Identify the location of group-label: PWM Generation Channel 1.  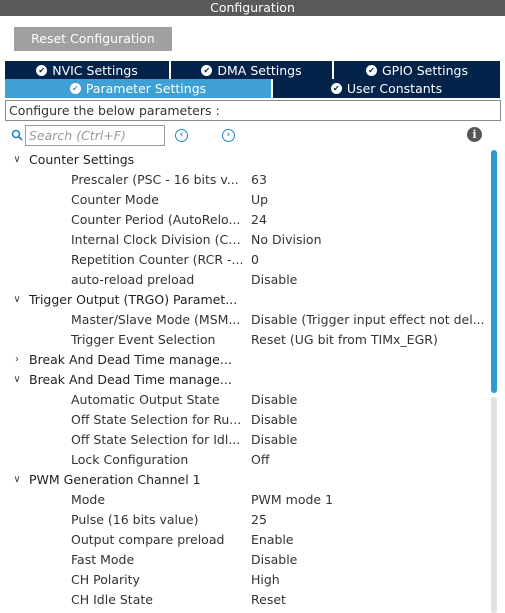
(115, 479).